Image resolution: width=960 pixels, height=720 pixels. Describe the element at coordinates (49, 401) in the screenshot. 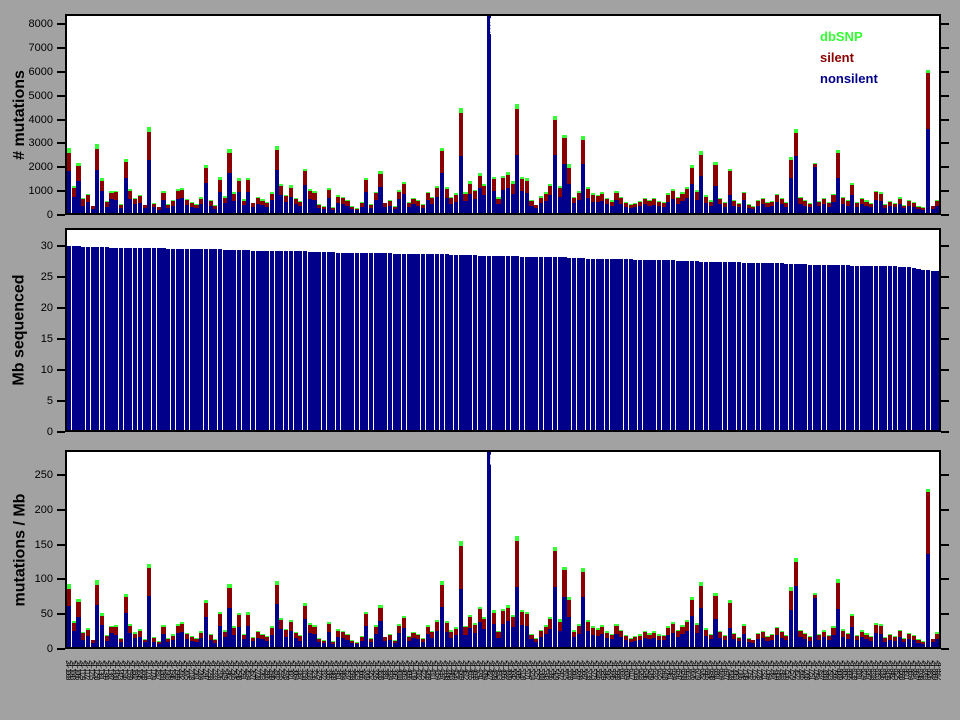

I see `y-axis-tick-label: 5` at that location.